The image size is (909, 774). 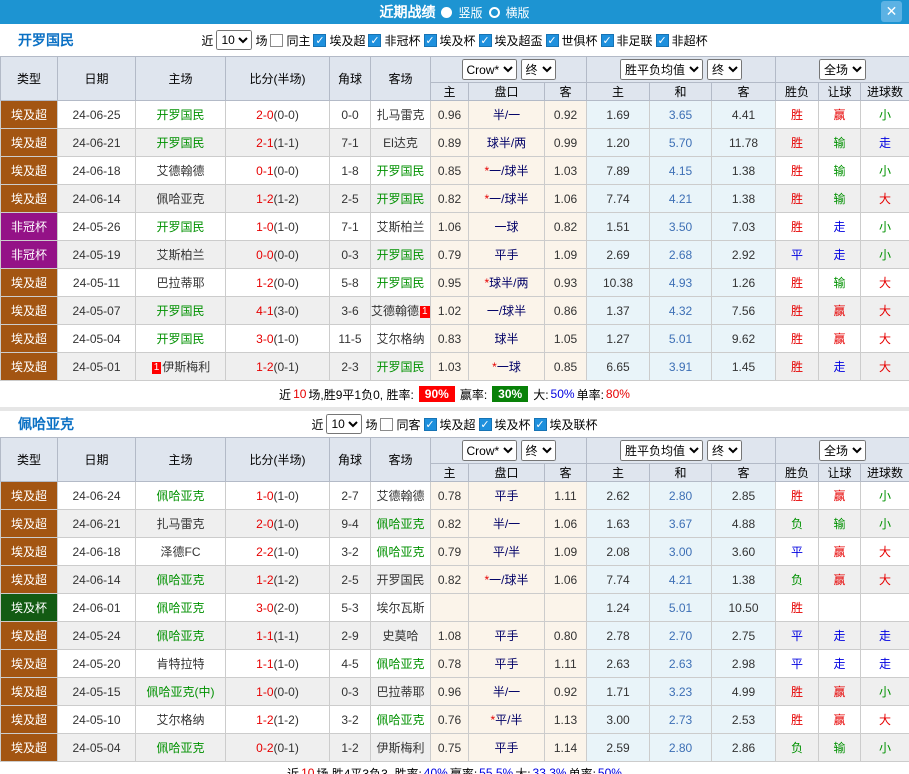 I want to click on team-name-text: 扎马雷克, so click(x=400, y=115).